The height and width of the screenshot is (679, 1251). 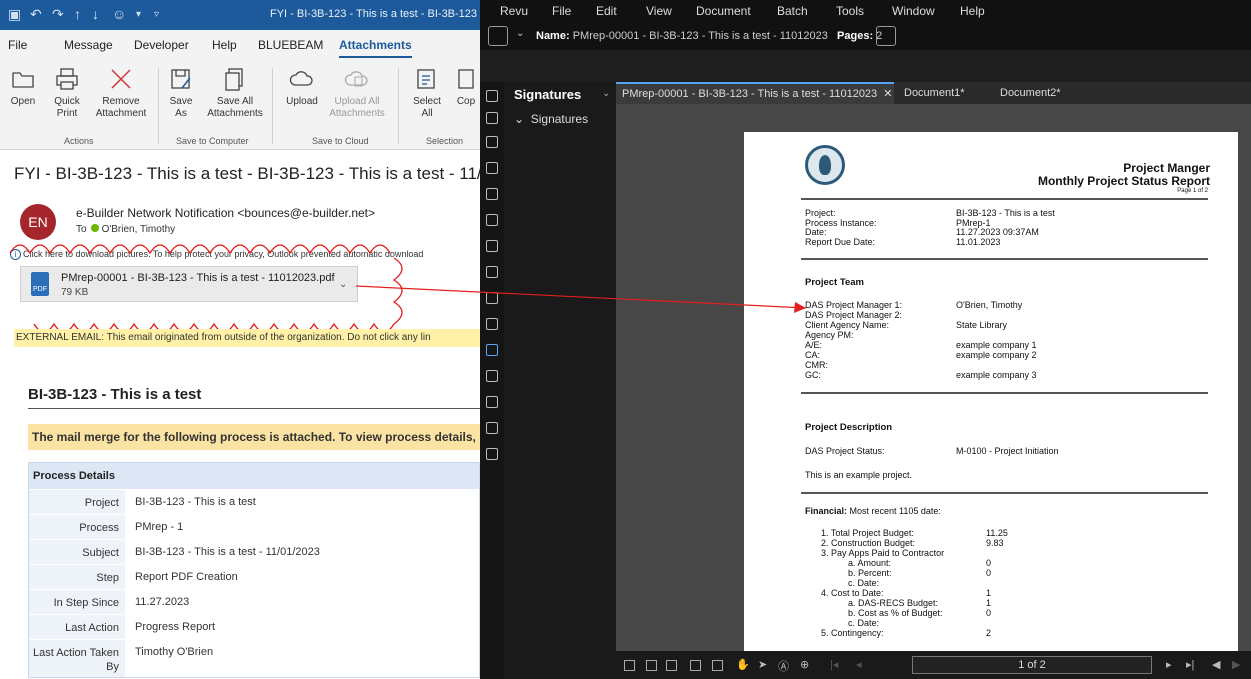 What do you see at coordinates (834, 664) in the screenshot?
I see `first-page-icon: |◂` at bounding box center [834, 664].